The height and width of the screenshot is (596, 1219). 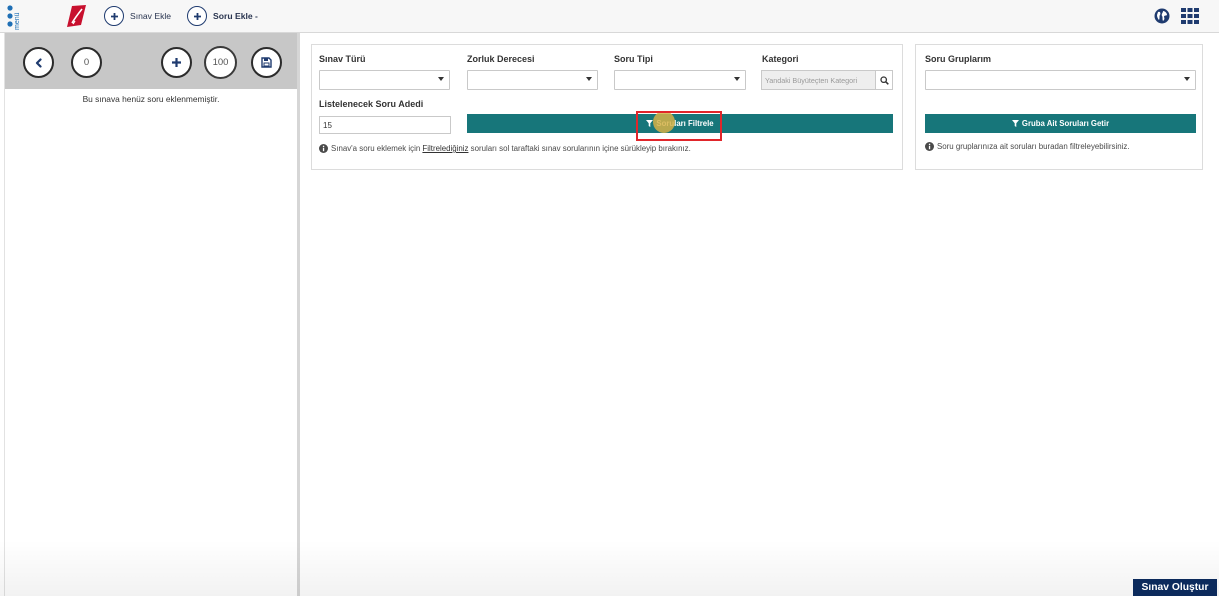 What do you see at coordinates (958, 59) in the screenshot?
I see `question-groups-label: Soru Gruplarım` at bounding box center [958, 59].